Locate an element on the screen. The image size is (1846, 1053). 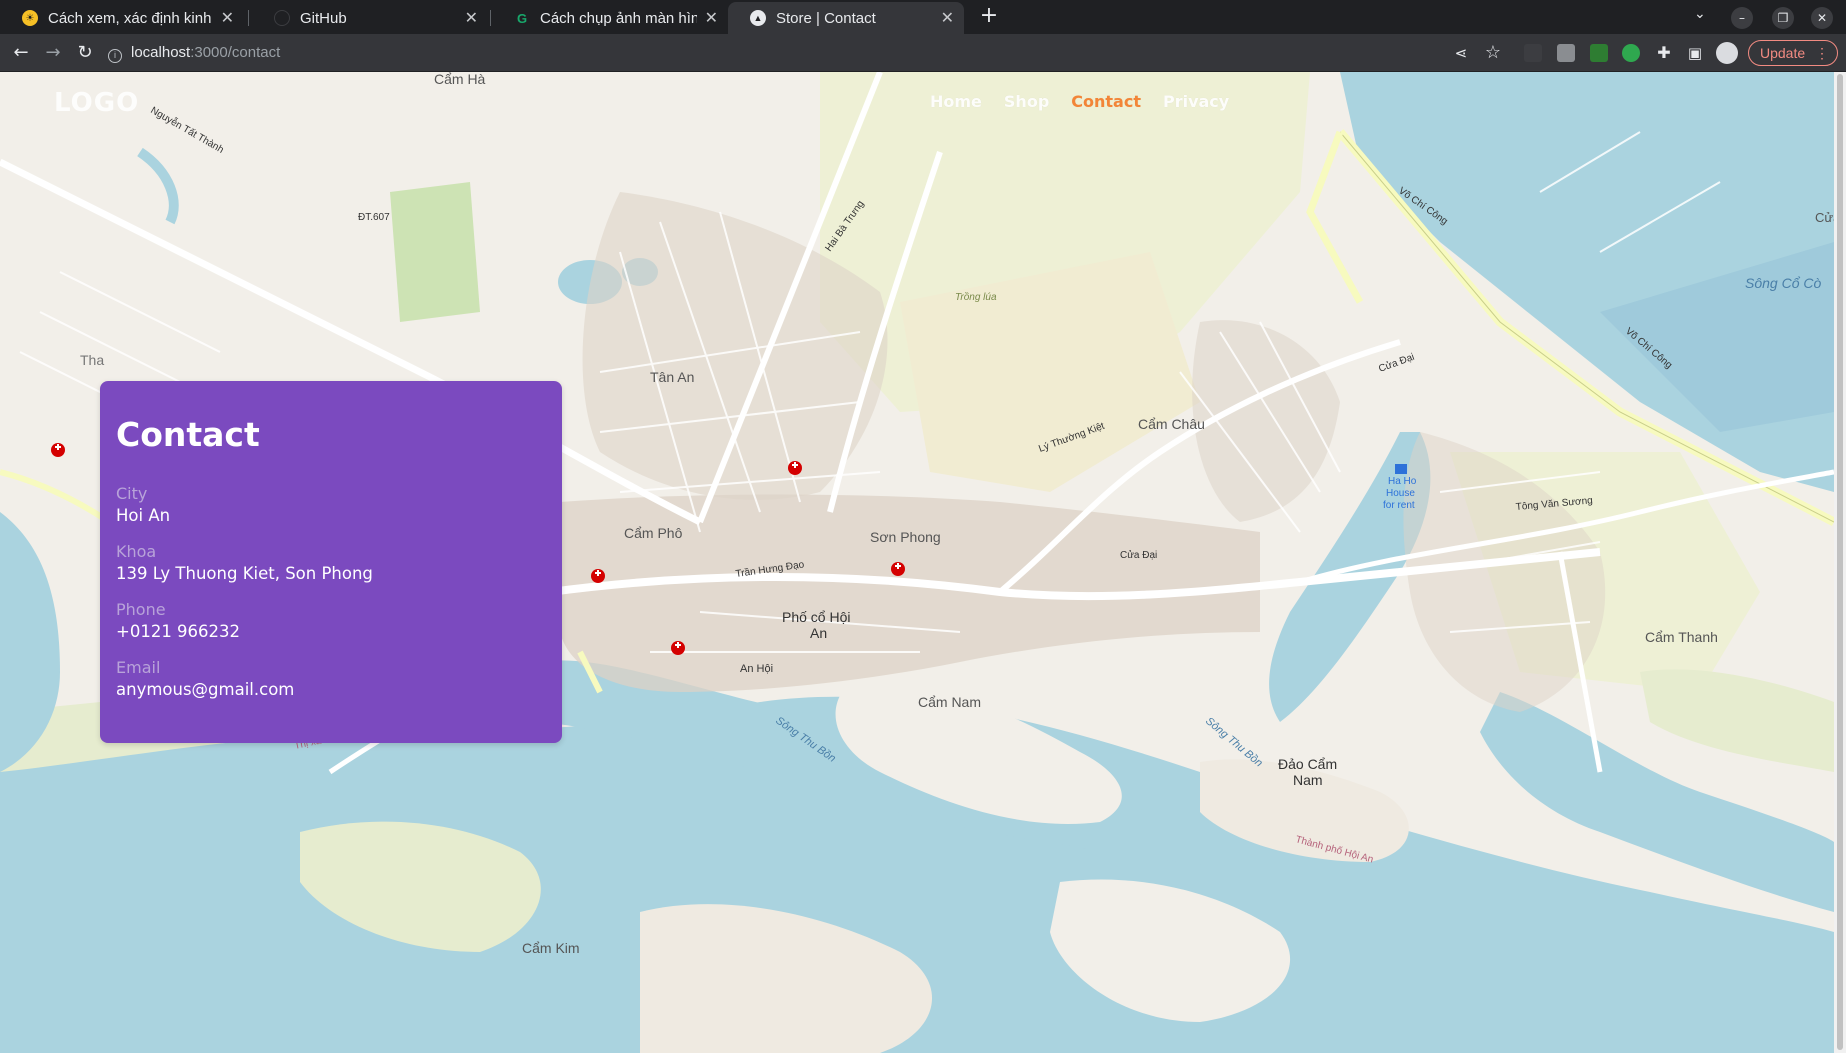
field-label: Khoa is located at coordinates (136, 551).